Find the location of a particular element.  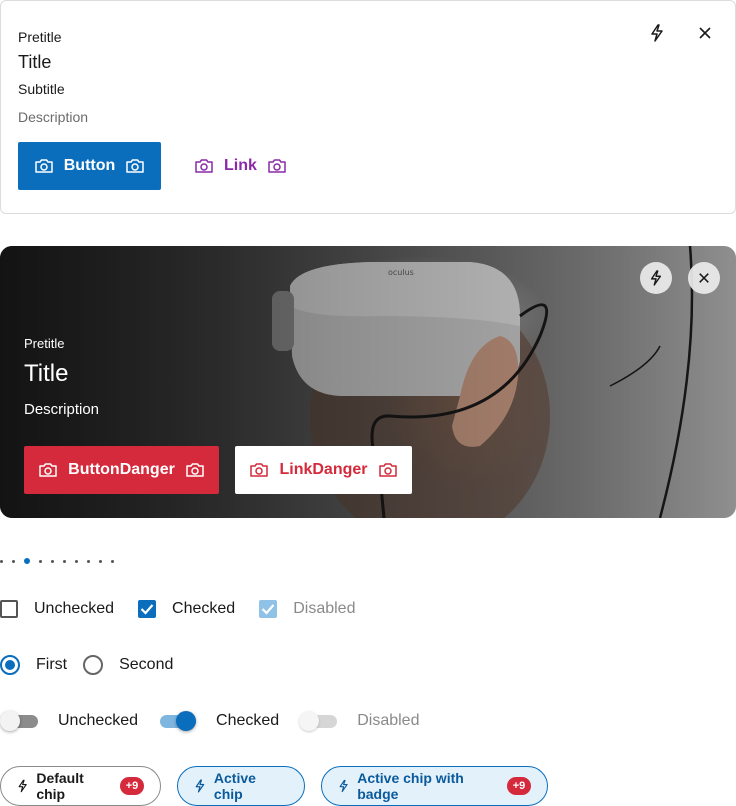

hero-pretitle: Pretitle is located at coordinates (44, 343).